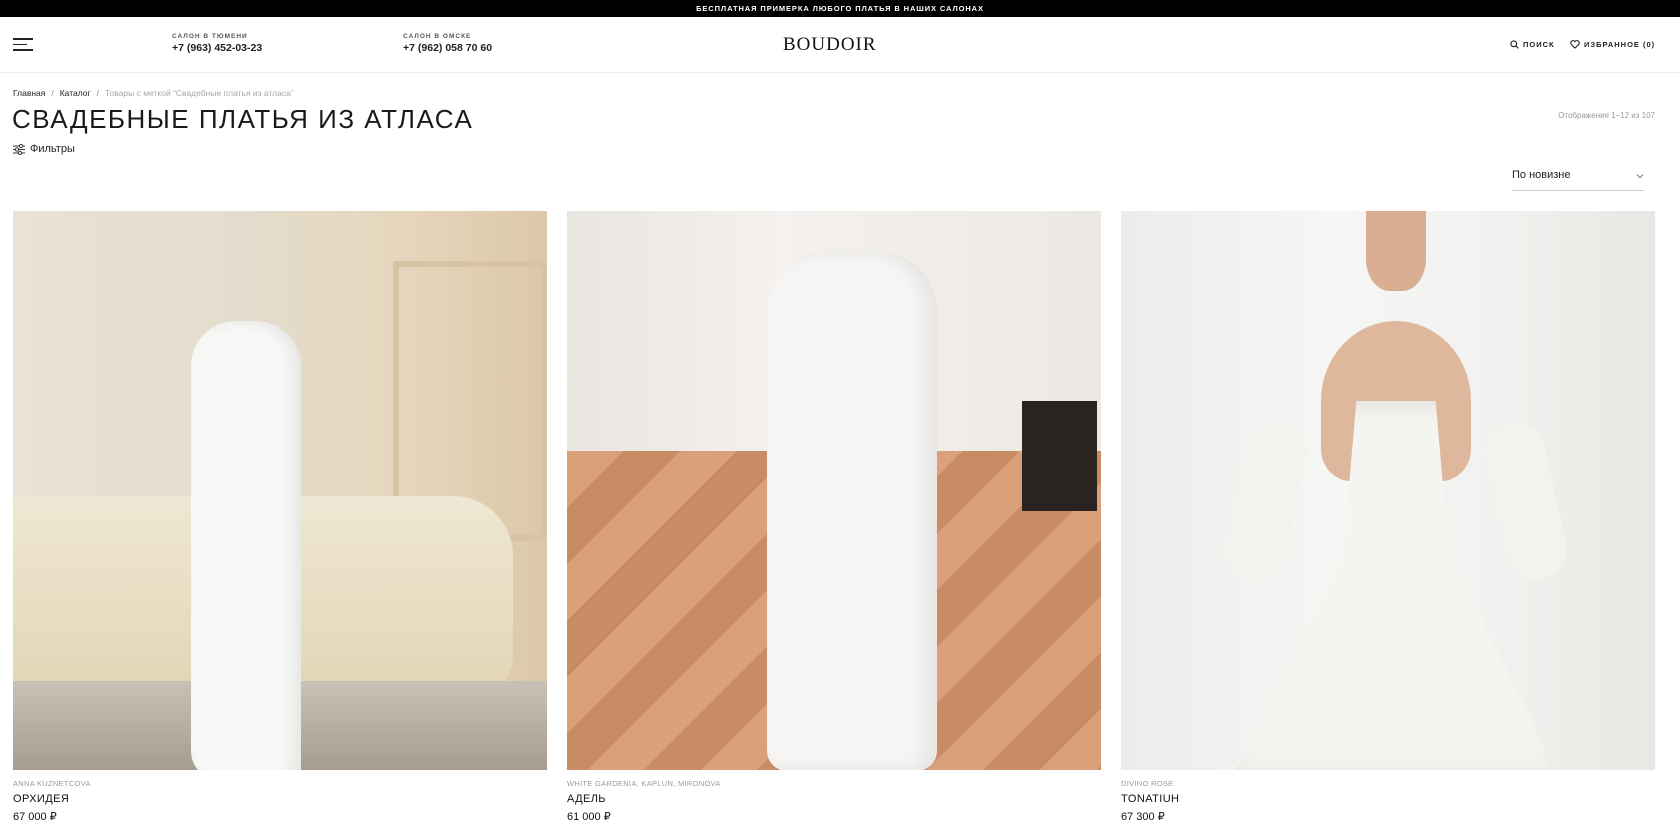 This screenshot has width=1680, height=833. What do you see at coordinates (644, 783) in the screenshot?
I see `product-brand: WHITE GARDENIA, KAPLUN, MIRONOVA` at bounding box center [644, 783].